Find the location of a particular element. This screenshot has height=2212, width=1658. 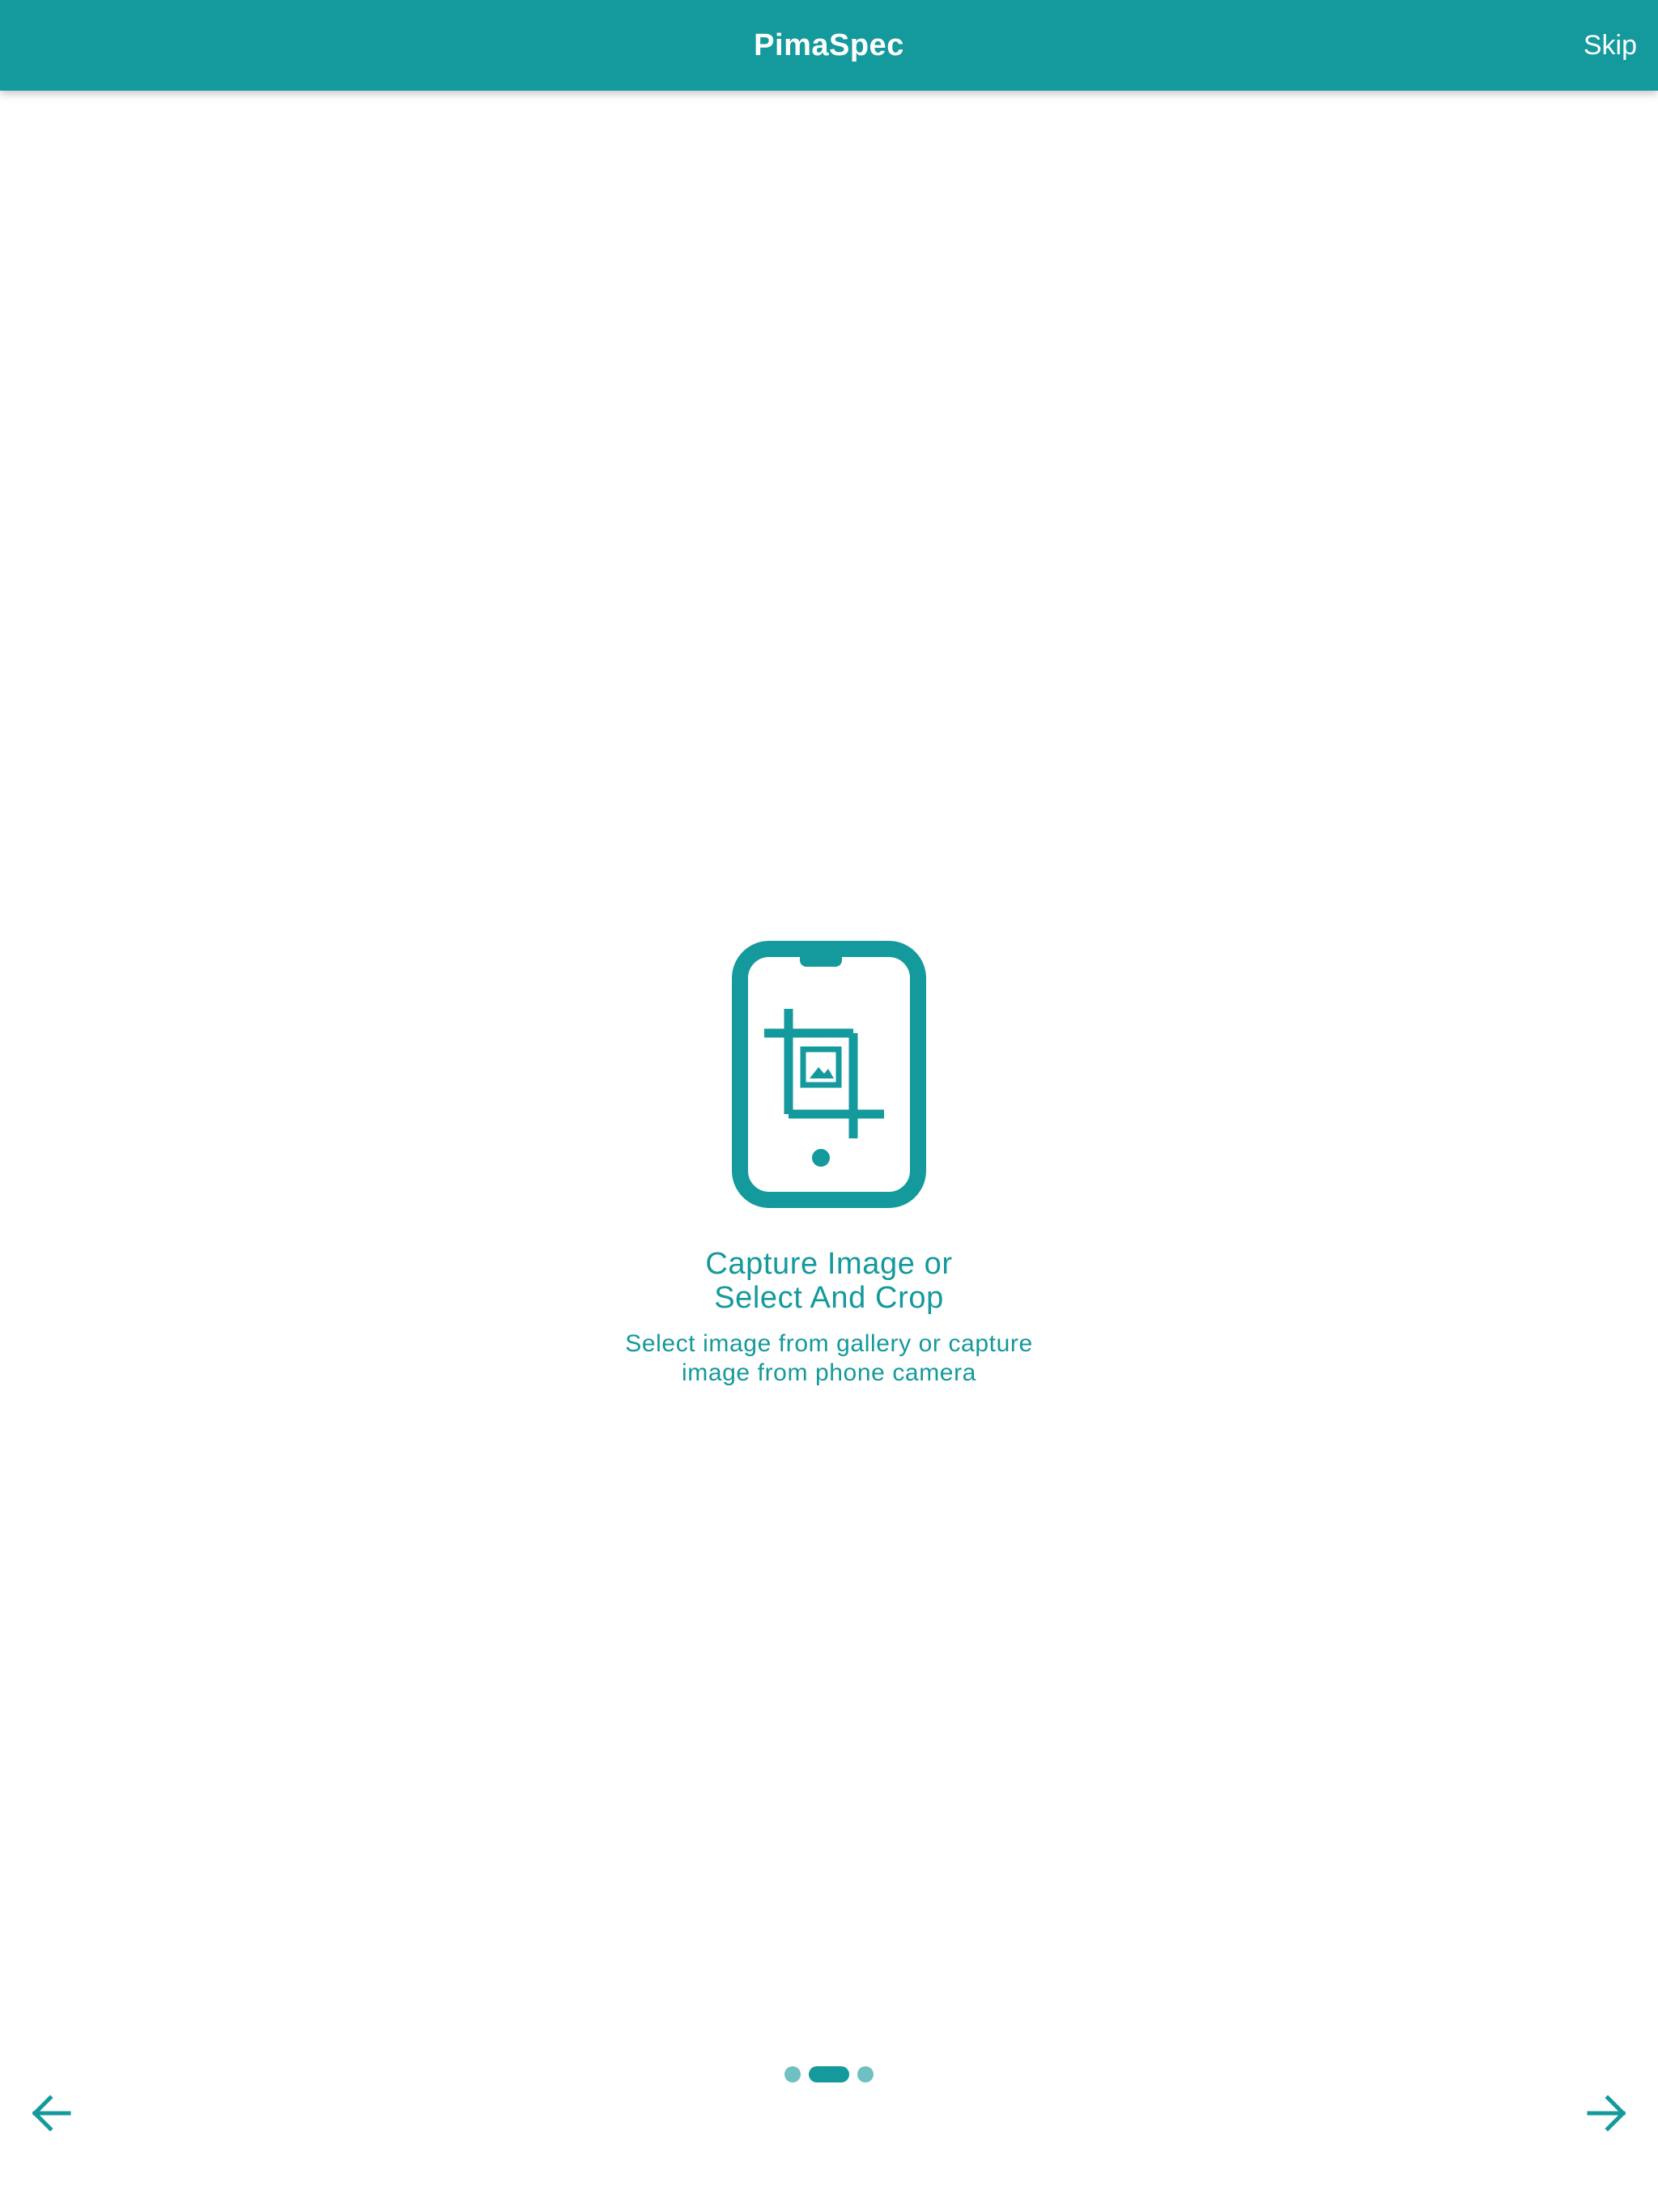

page-indicator is located at coordinates (829, 2074).